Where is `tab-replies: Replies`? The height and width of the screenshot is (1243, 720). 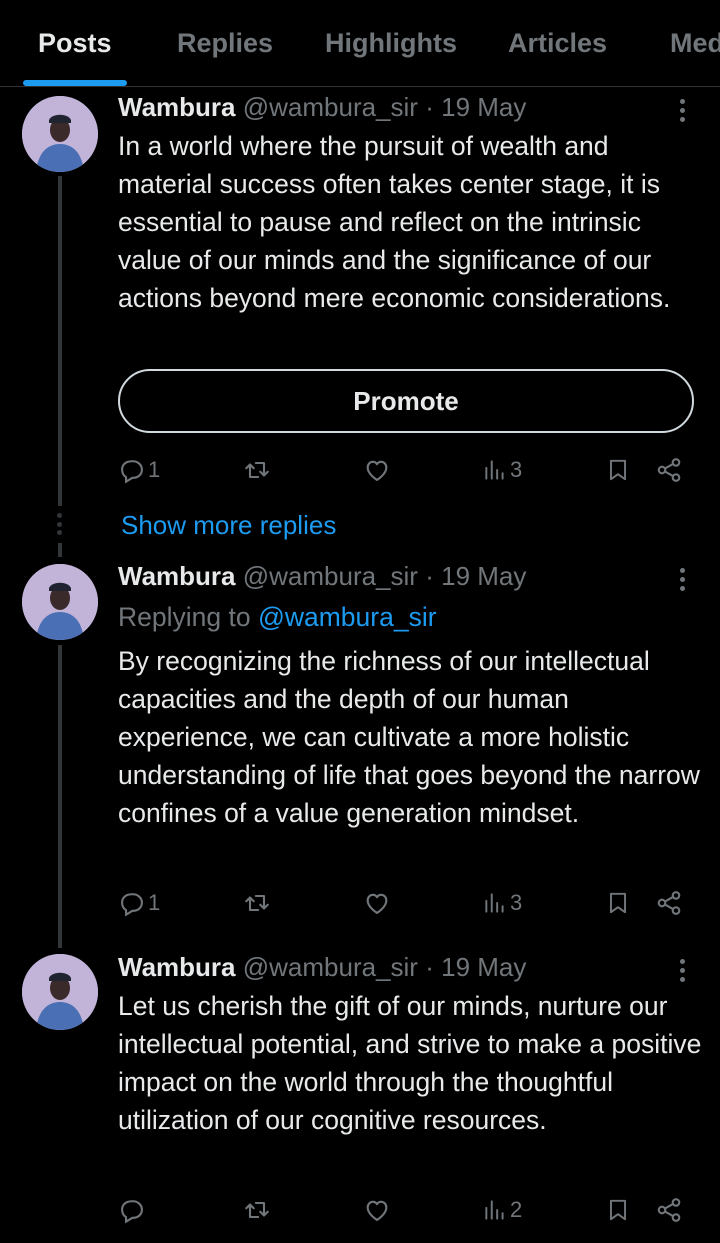
tab-replies: Replies is located at coordinates (225, 43).